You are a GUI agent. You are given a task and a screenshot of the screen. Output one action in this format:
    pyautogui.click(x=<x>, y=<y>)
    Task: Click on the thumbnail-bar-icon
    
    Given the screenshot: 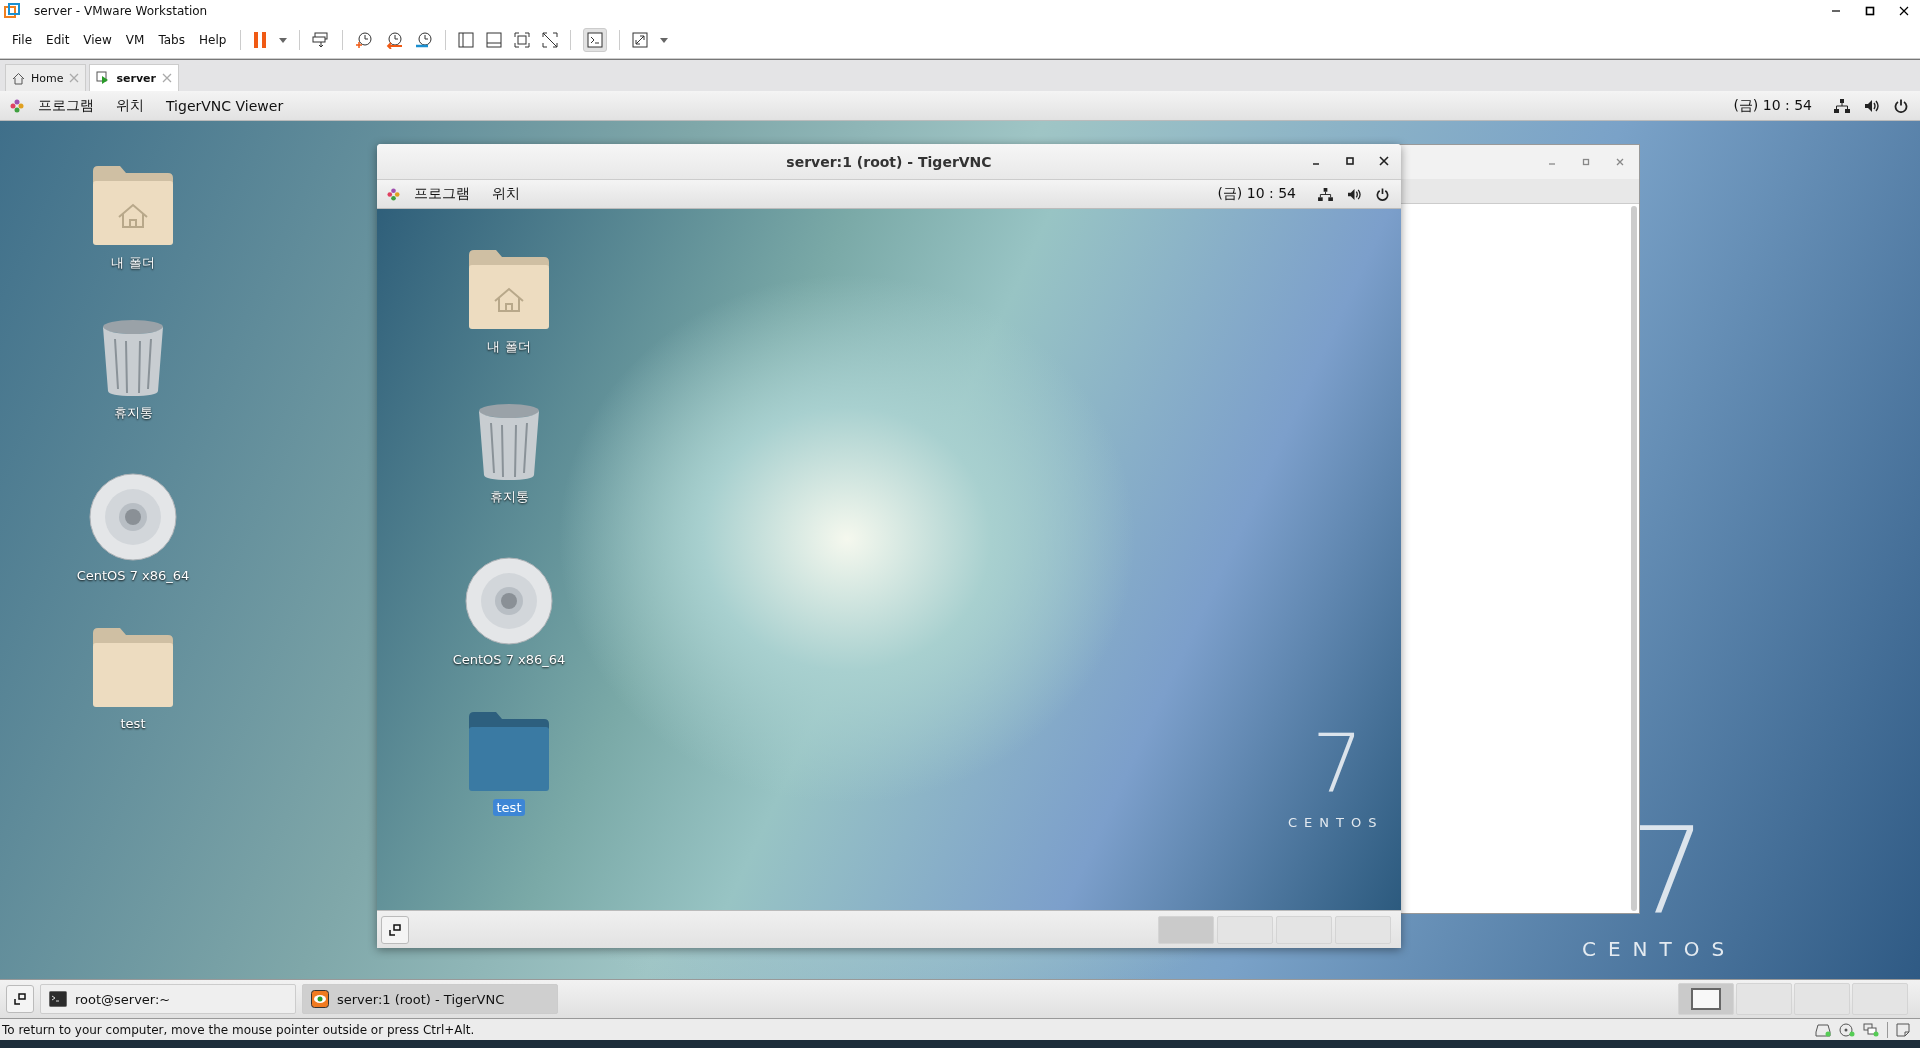 What is the action you would take?
    pyautogui.click(x=494, y=40)
    